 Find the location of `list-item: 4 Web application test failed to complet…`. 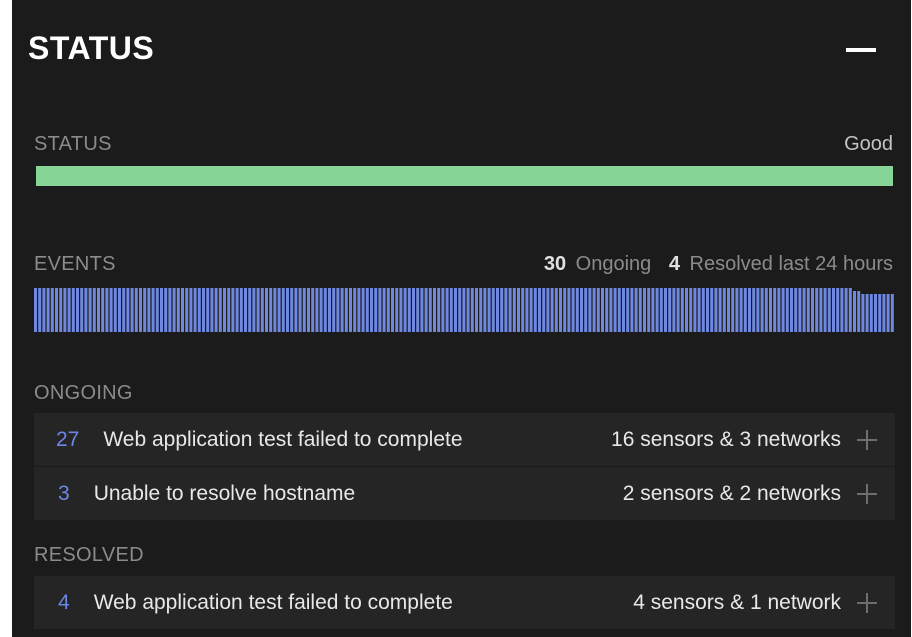

list-item: 4 Web application test failed to complet… is located at coordinates (464, 602).